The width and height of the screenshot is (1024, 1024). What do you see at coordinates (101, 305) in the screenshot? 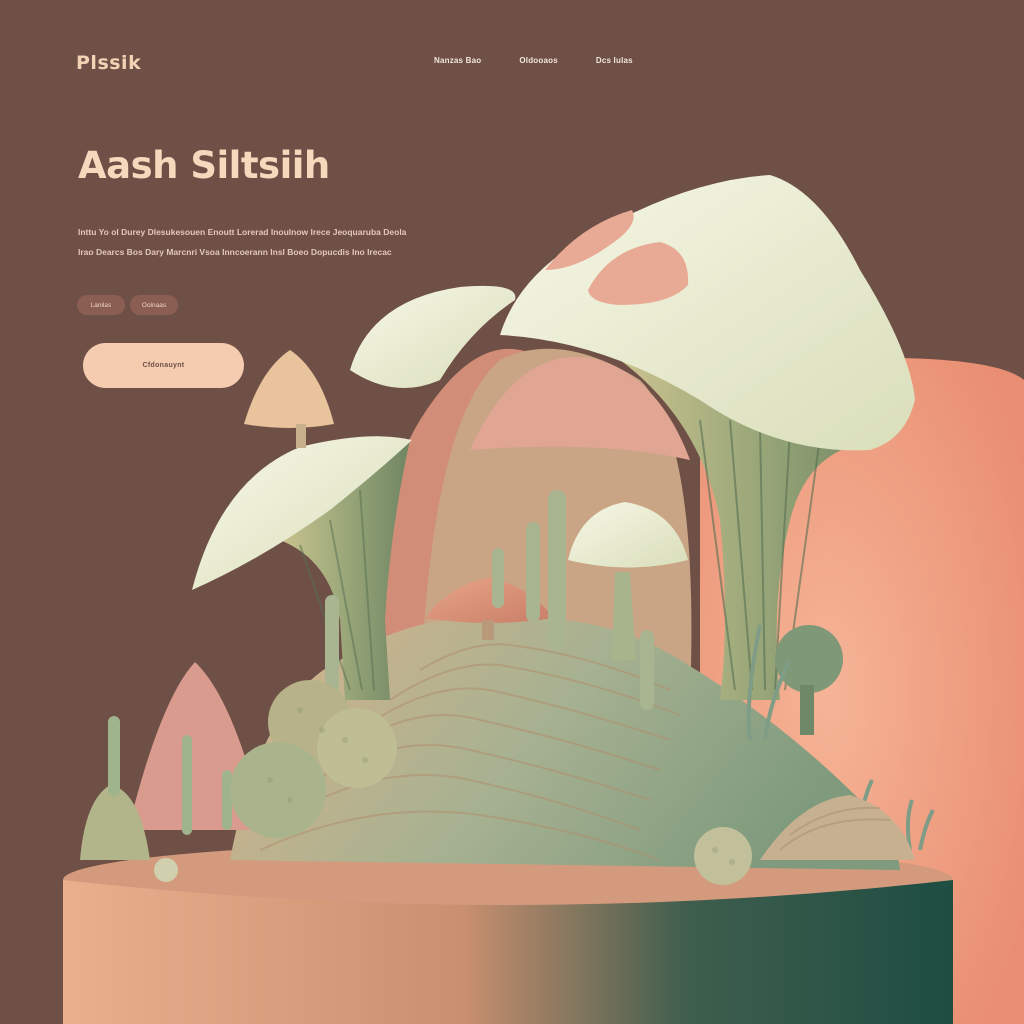
I see `tag-1: Lanilas` at bounding box center [101, 305].